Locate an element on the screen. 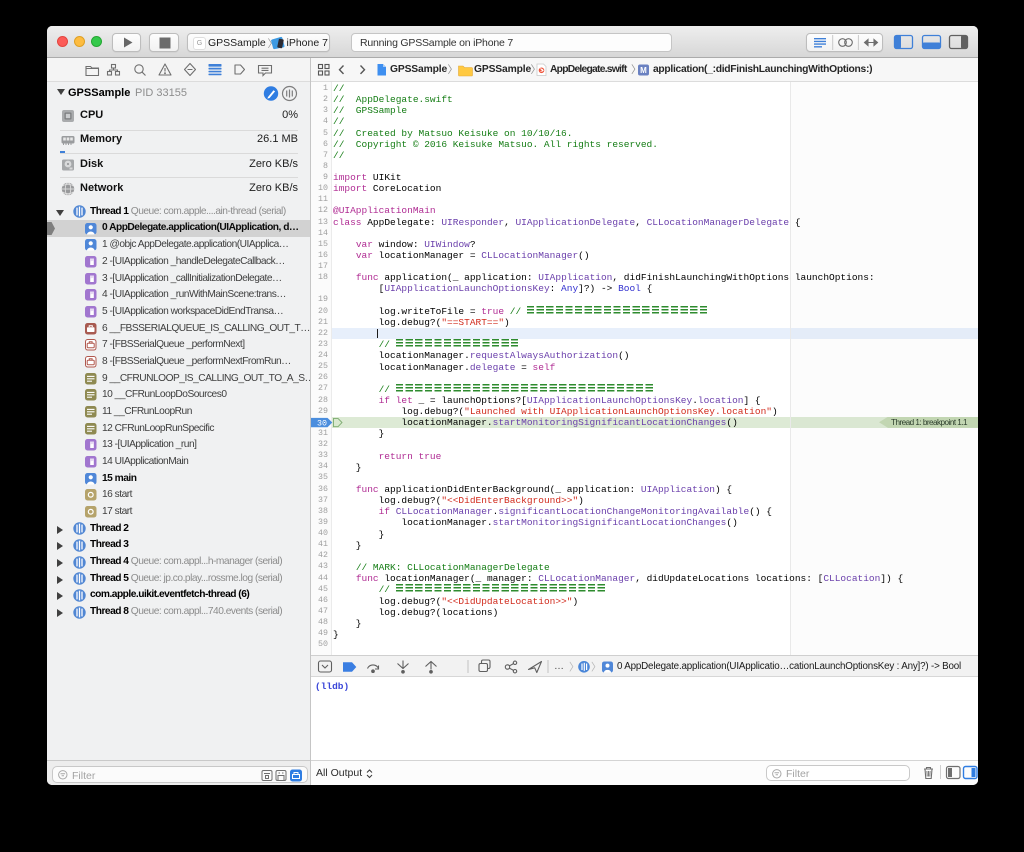 The height and width of the screenshot is (852, 1024). svg-text: 30 is located at coordinates (322, 423).